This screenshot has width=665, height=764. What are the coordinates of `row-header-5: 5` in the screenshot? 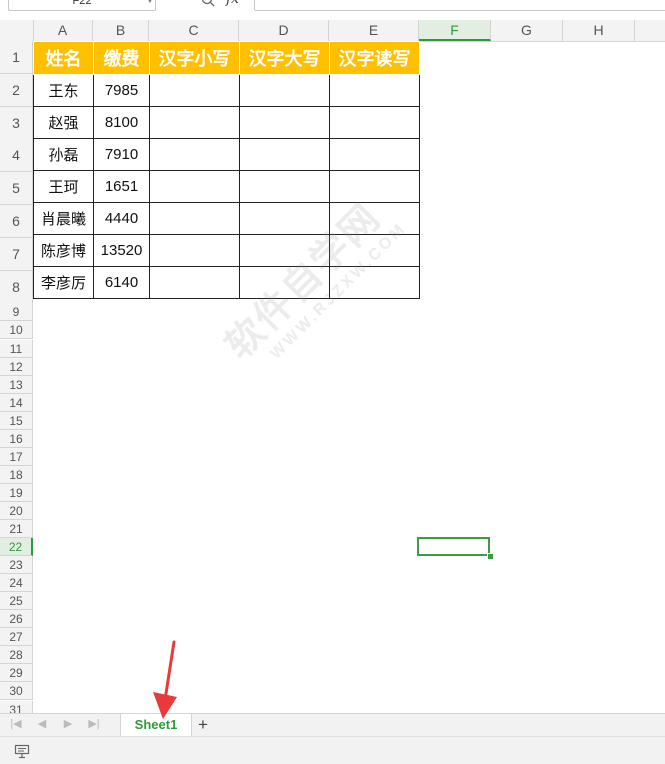 It's located at (16, 189).